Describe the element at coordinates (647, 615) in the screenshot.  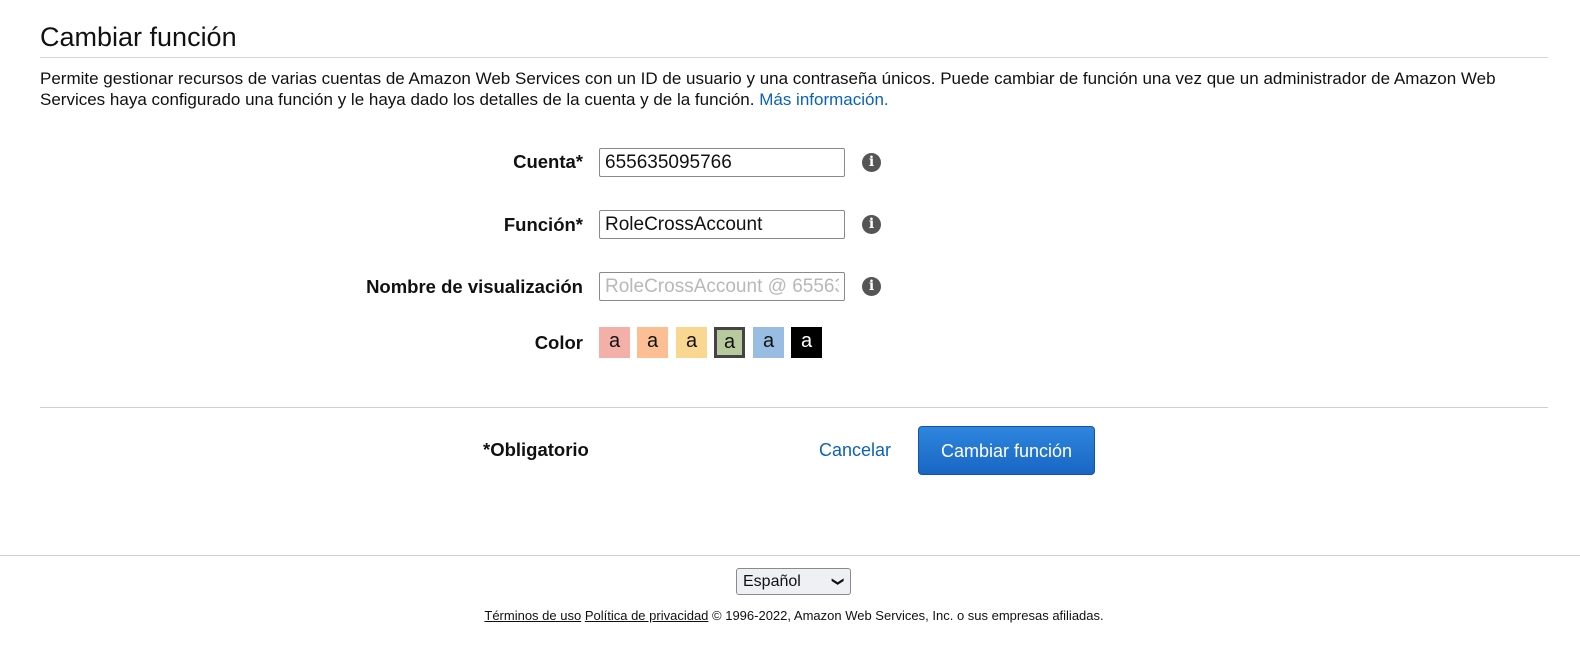
I see `privacy-link: Política de privacidad` at that location.